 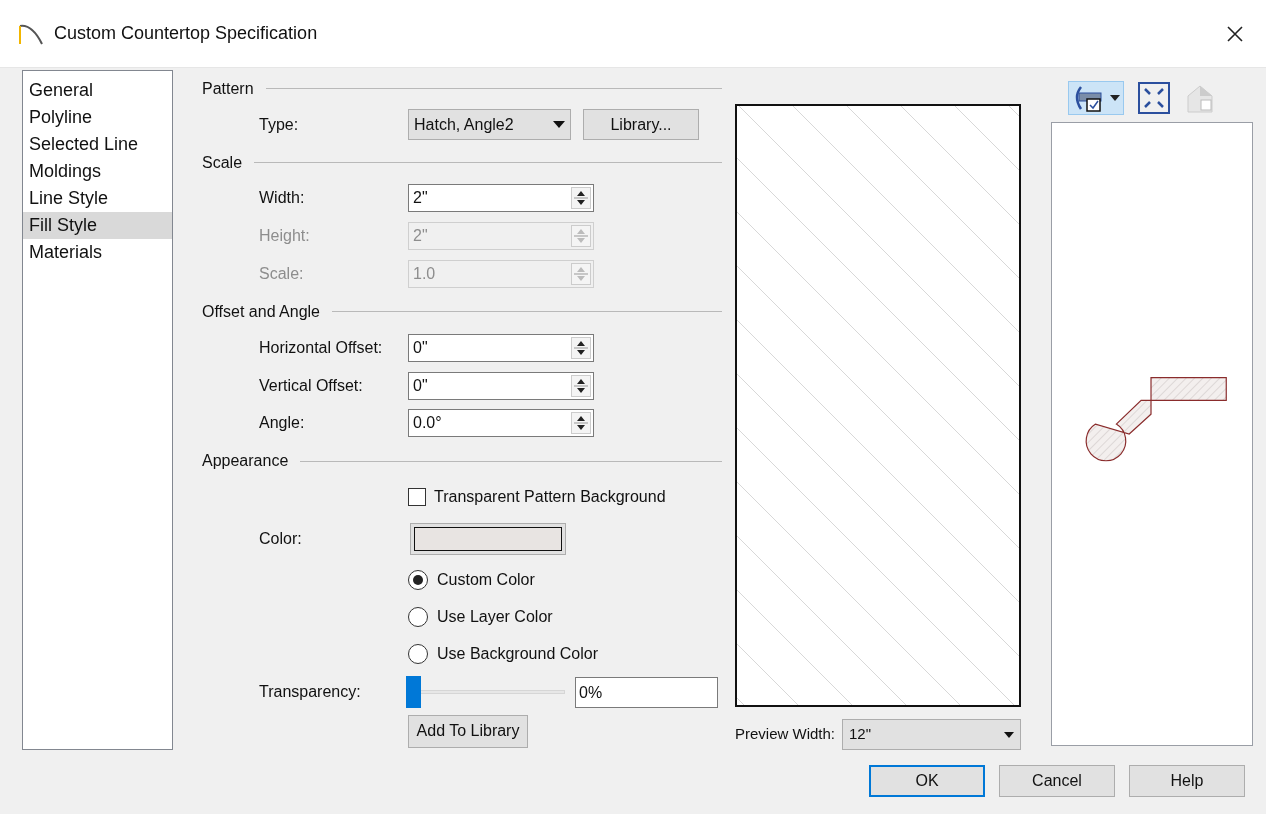 I want to click on sidebar-item: Materials, so click(x=97, y=252).